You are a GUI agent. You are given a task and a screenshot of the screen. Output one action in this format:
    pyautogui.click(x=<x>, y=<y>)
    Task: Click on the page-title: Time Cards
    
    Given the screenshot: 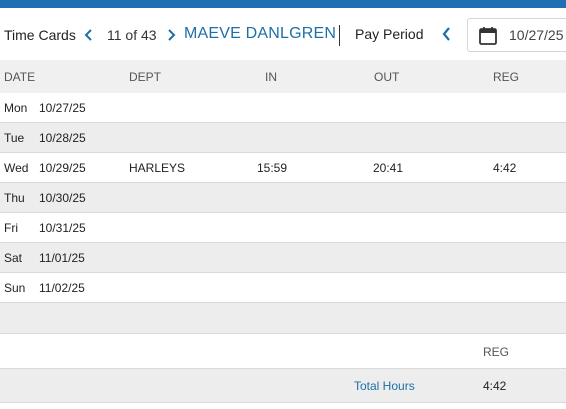 What is the action you would take?
    pyautogui.click(x=40, y=35)
    